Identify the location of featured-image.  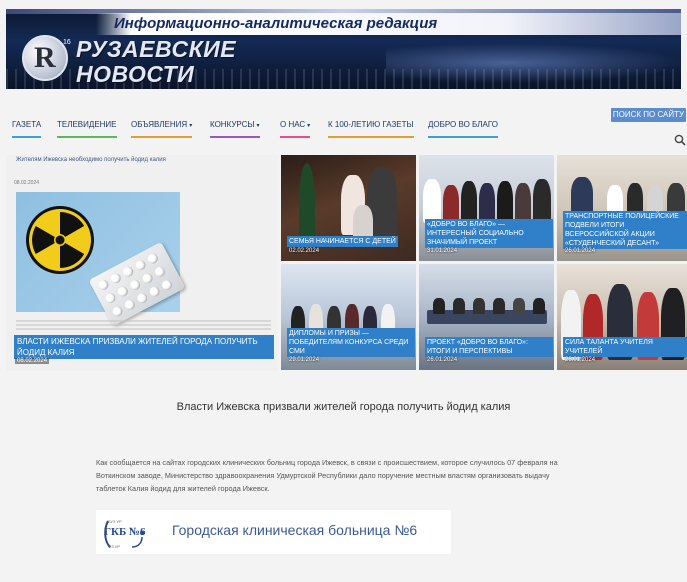
(101, 259).